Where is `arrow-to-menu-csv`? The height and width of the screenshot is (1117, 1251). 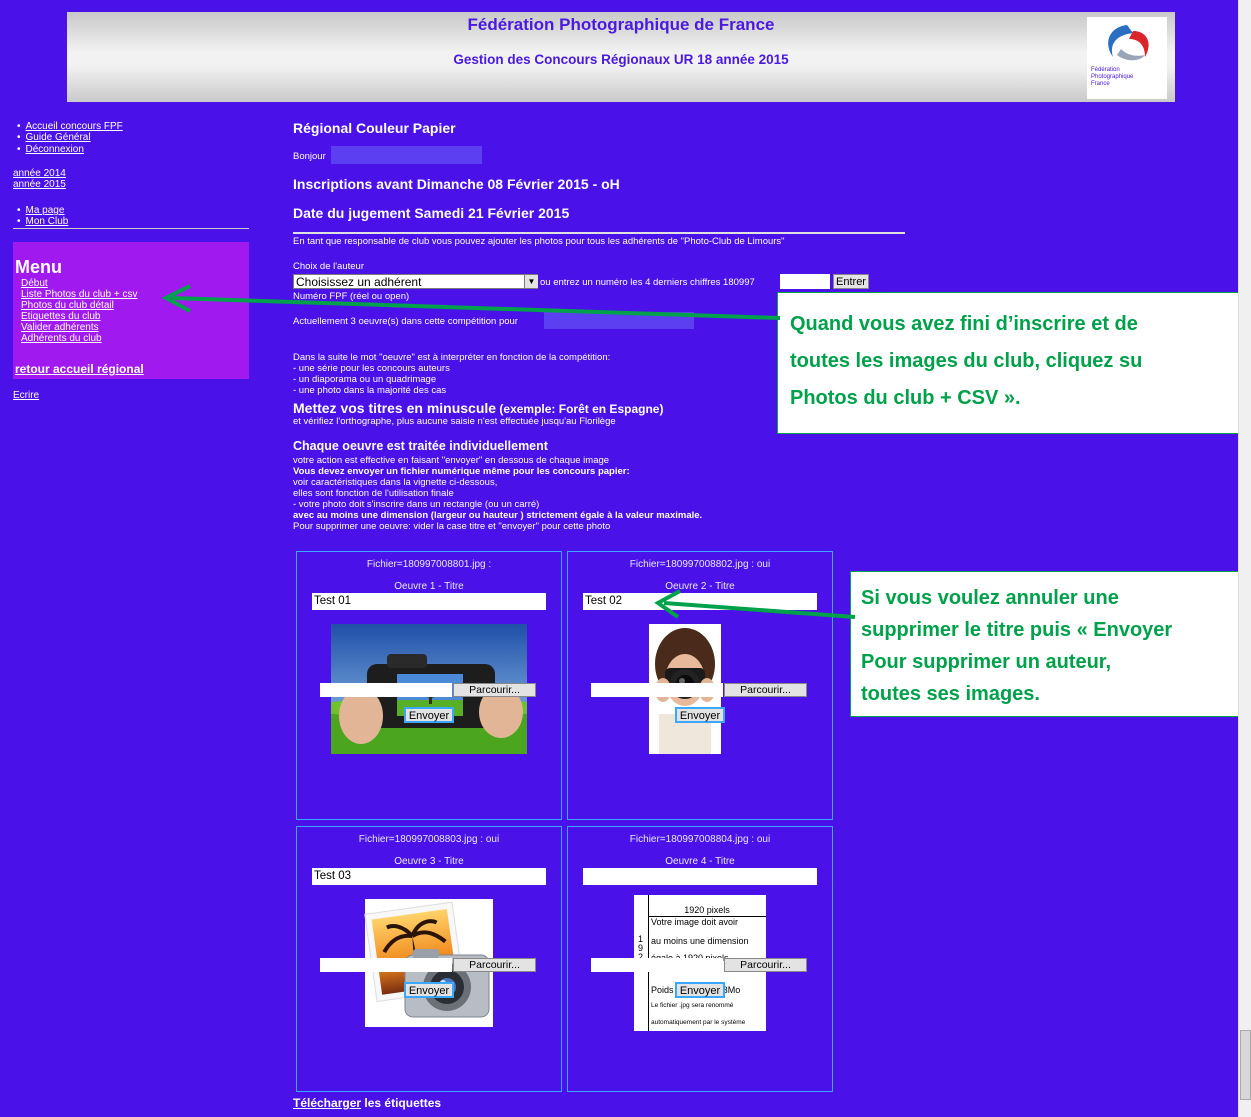
arrow-to-menu-csv is located at coordinates (476, 308).